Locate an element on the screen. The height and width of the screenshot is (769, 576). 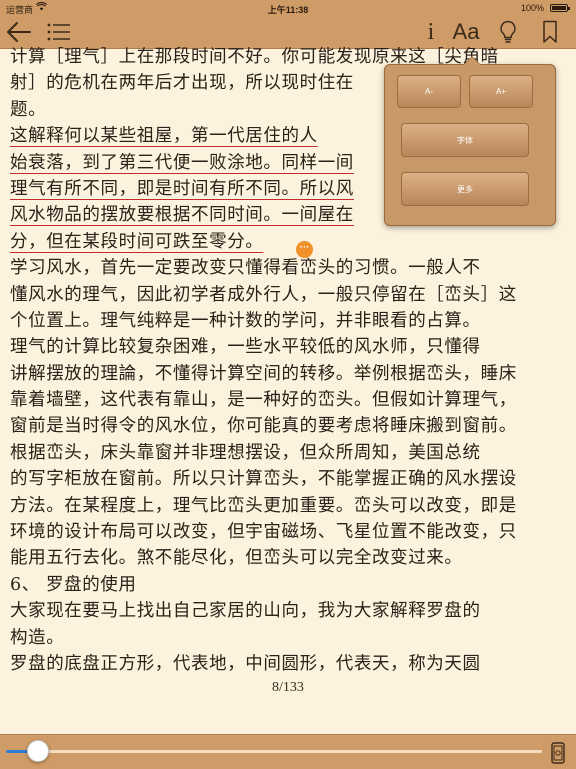
text-line: 学习风水，首先一定要改变只懂得看峦头的习惯。一般人不 is located at coordinates (245, 268).